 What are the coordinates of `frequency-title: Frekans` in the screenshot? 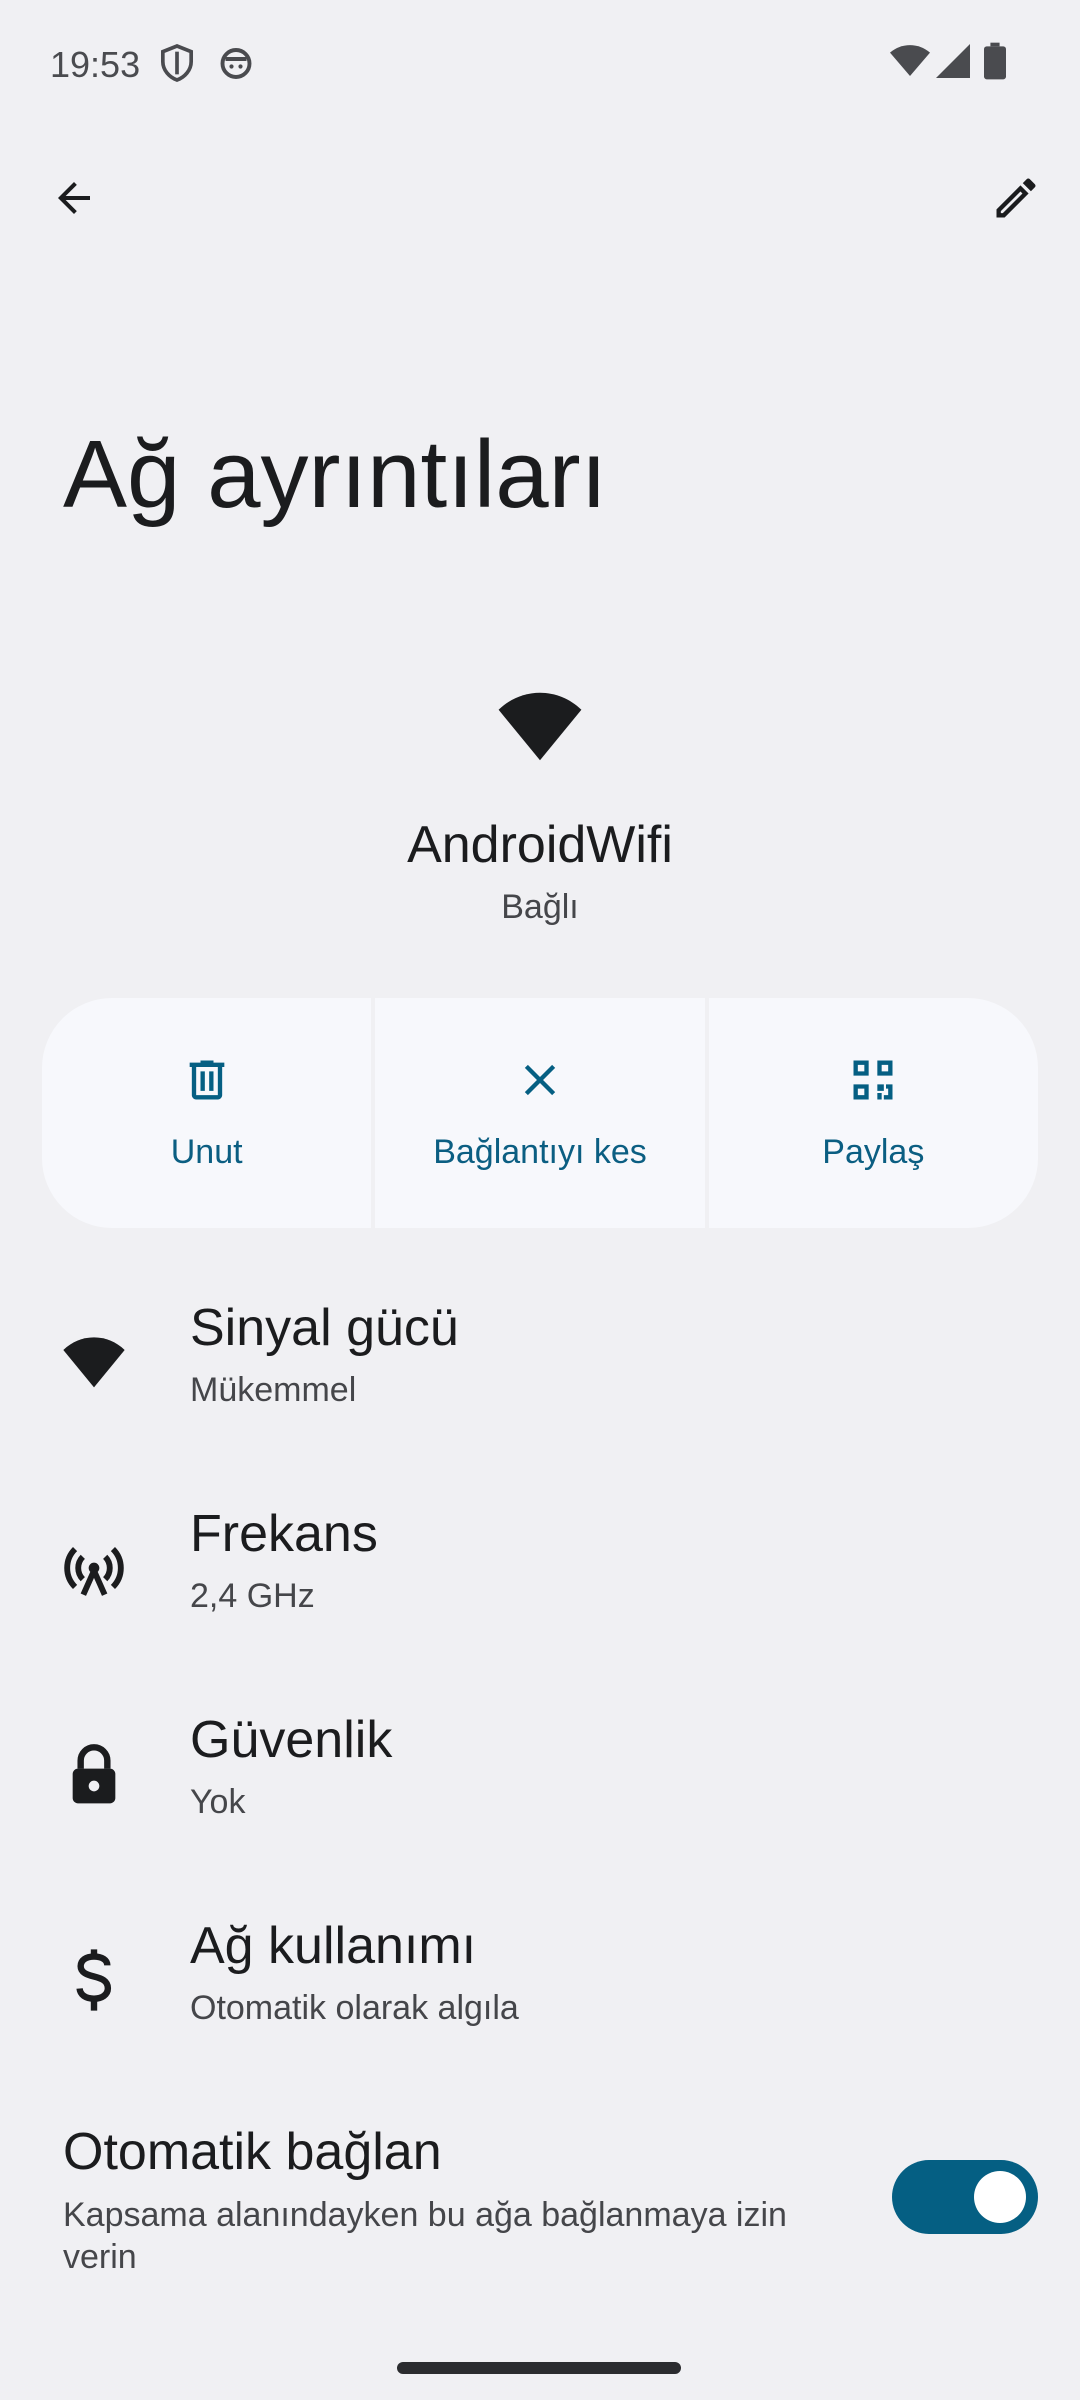 It's located at (284, 1534).